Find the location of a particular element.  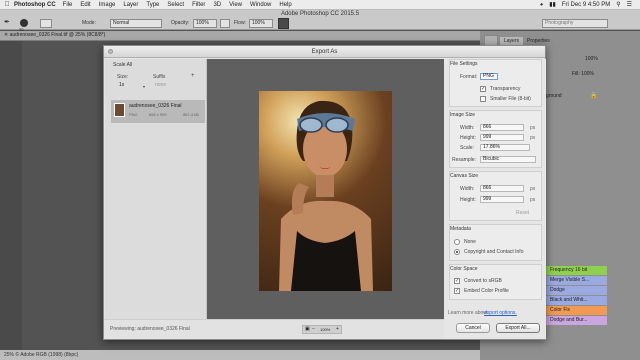

transparency-checkbox: ✓ is located at coordinates (483, 89).